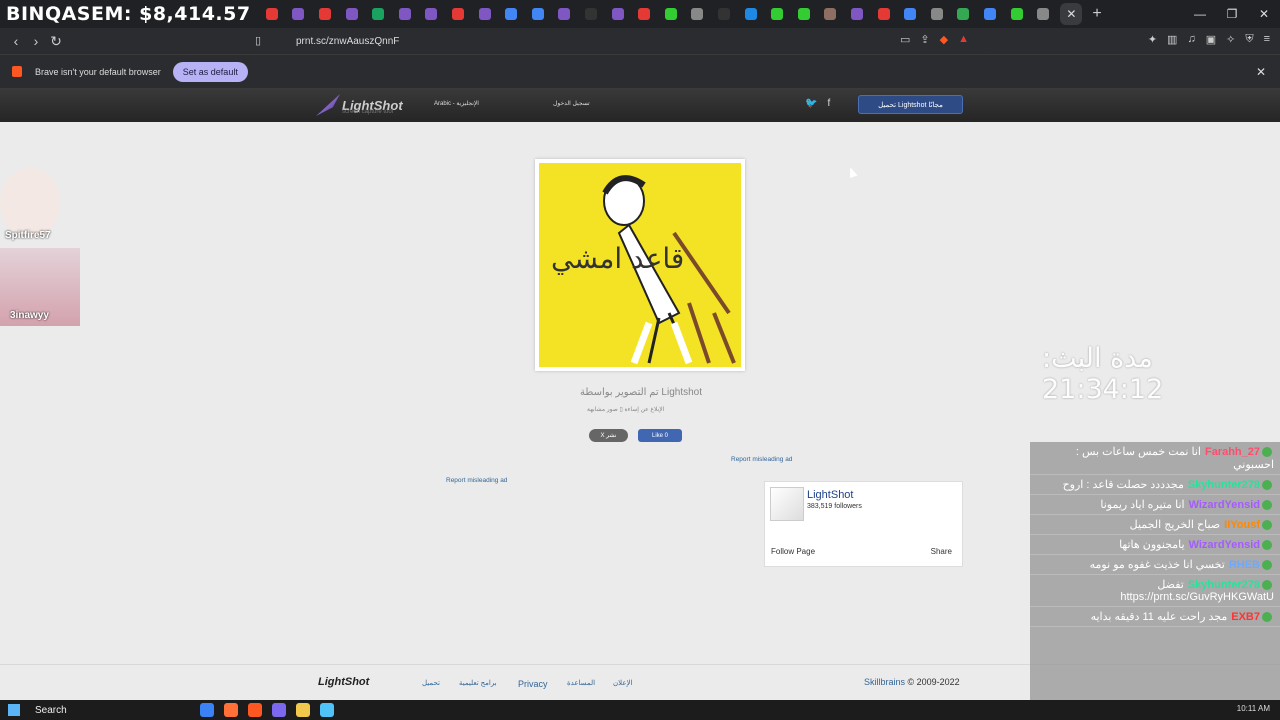 The width and height of the screenshot is (1280, 720). I want to click on brave-shield-icon: ◆, so click(944, 39).